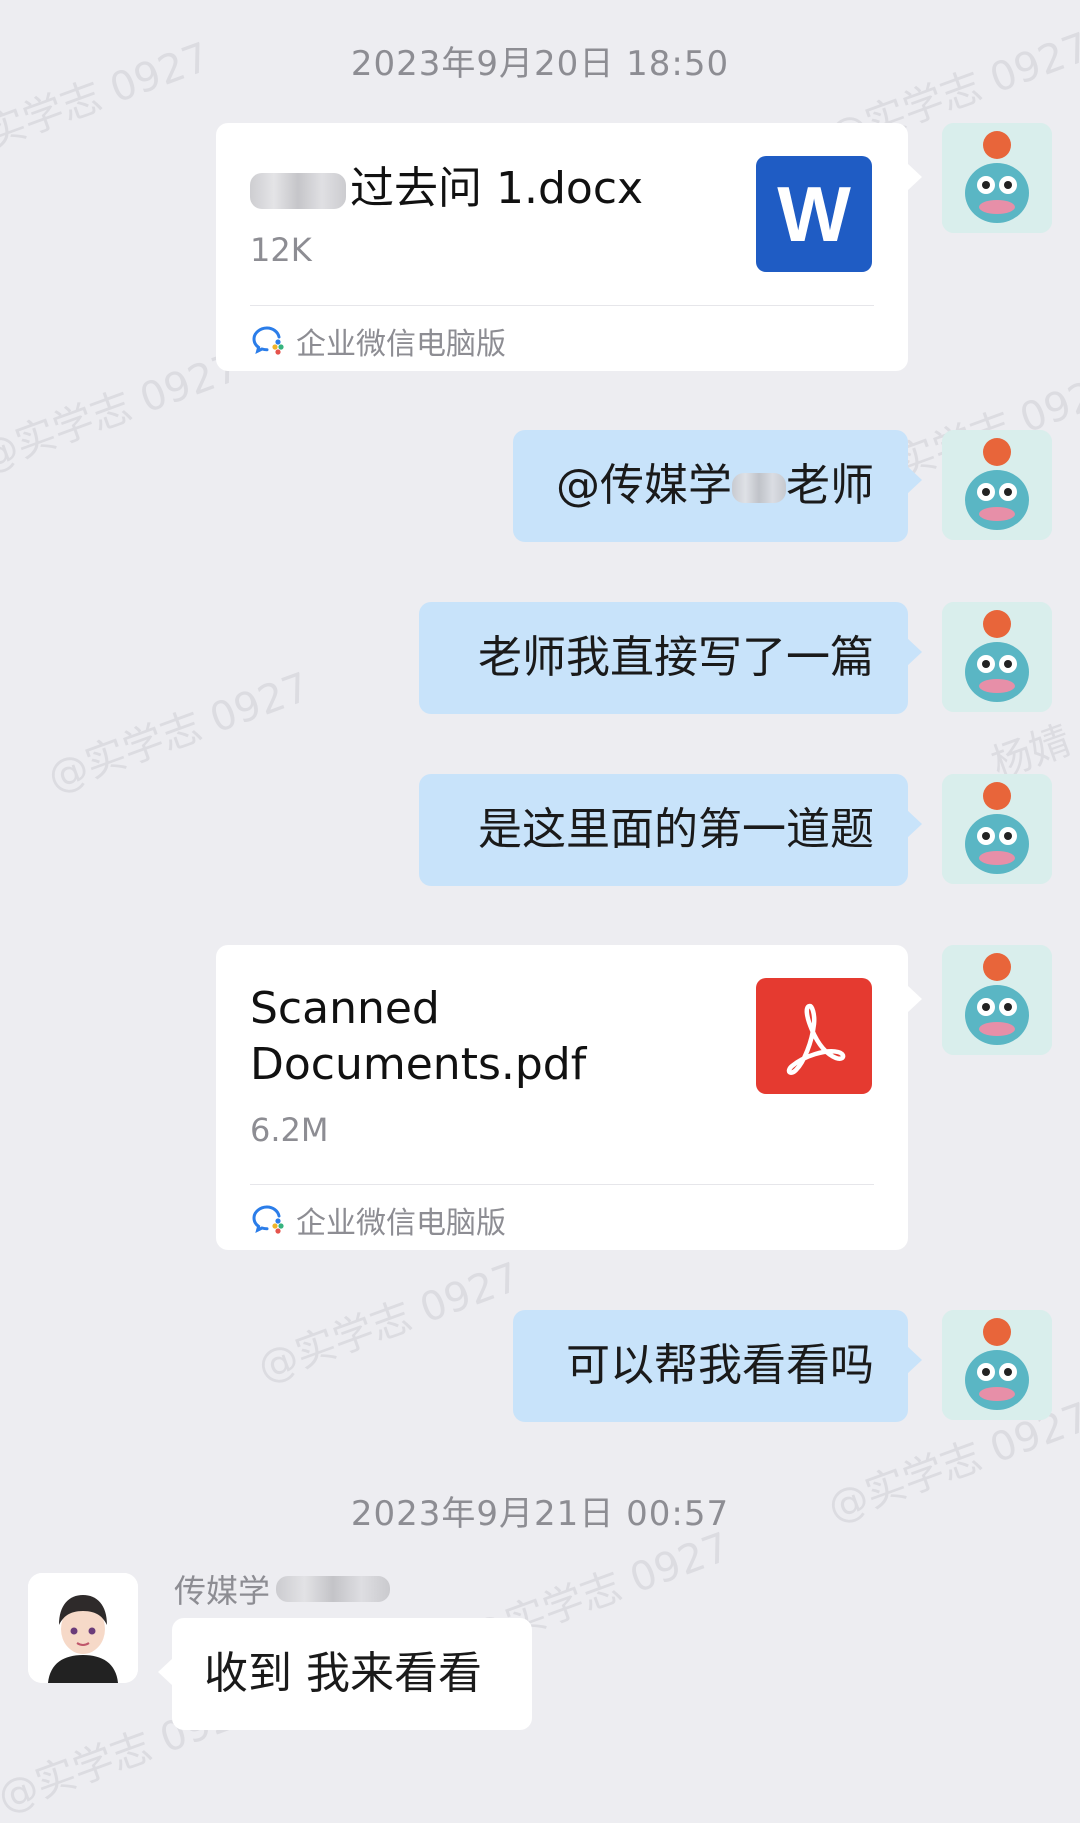 This screenshot has width=1080, height=1823. Describe the element at coordinates (540, 64) in the screenshot. I see `chat-timestamp: 2023年9月20日 18:50` at that location.